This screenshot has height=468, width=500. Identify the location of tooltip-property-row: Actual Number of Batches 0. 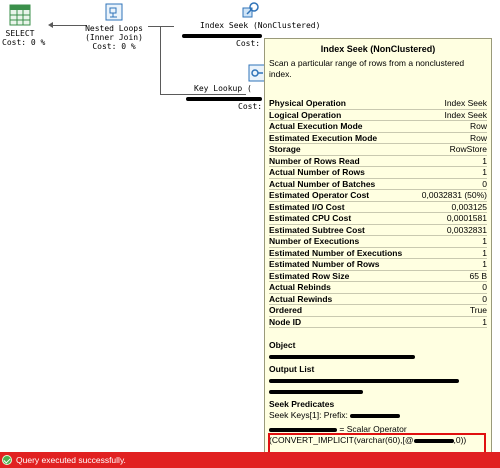
(378, 184).